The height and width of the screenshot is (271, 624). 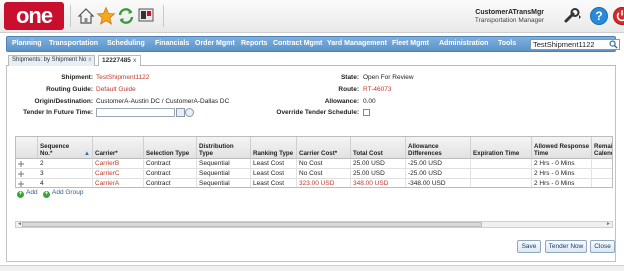 What do you see at coordinates (65, 183) in the screenshot?
I see `cell-sequence: 4` at bounding box center [65, 183].